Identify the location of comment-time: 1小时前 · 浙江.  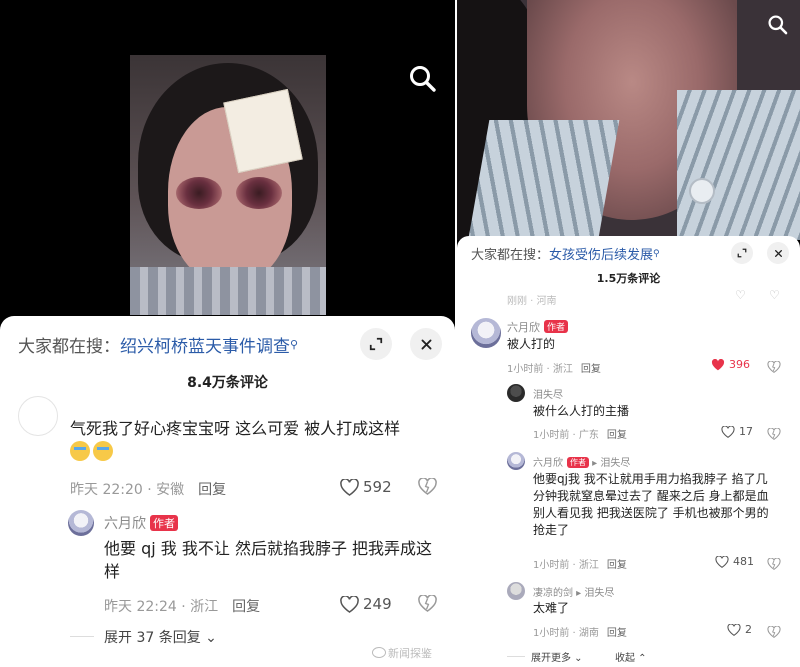
(540, 369).